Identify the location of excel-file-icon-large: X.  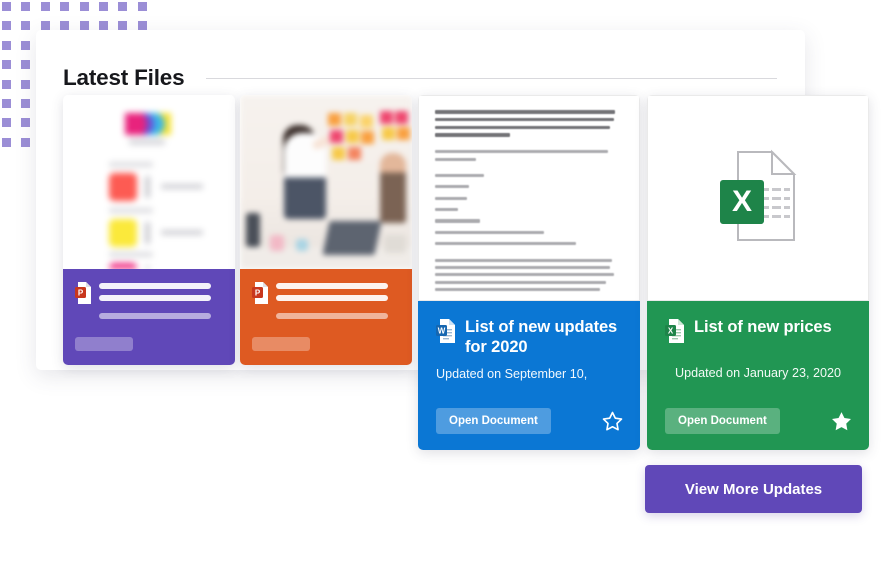
(758, 198).